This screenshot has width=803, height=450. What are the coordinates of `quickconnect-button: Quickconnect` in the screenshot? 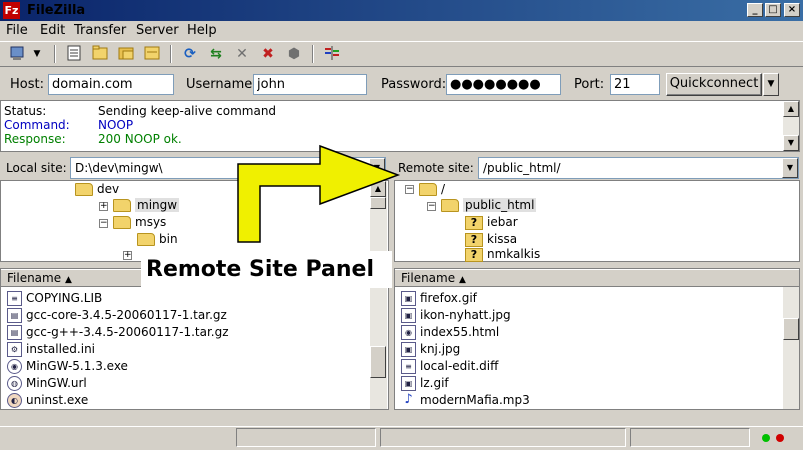 It's located at (714, 84).